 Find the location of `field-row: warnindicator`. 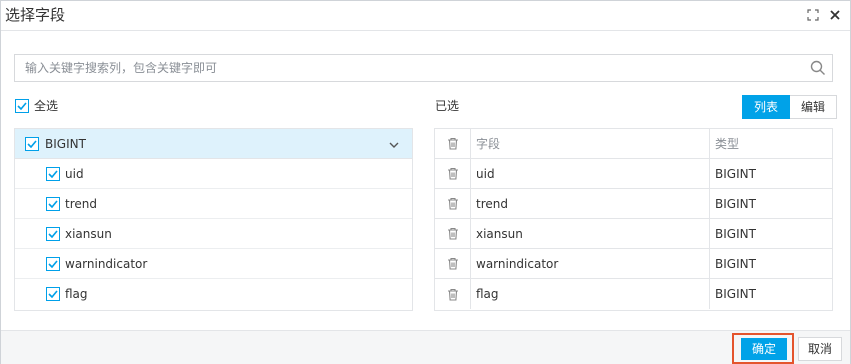

field-row: warnindicator is located at coordinates (213, 264).